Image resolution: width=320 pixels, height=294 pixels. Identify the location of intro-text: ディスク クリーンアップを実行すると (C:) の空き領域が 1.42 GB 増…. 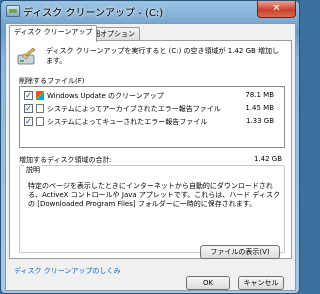
(163, 56).